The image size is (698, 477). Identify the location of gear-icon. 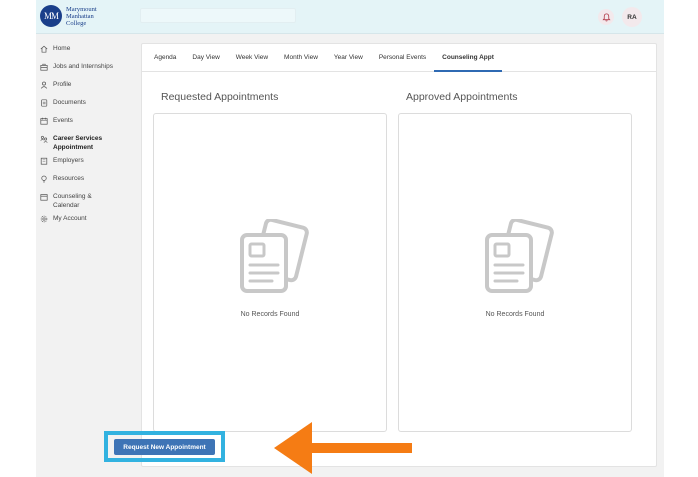
(44, 219).